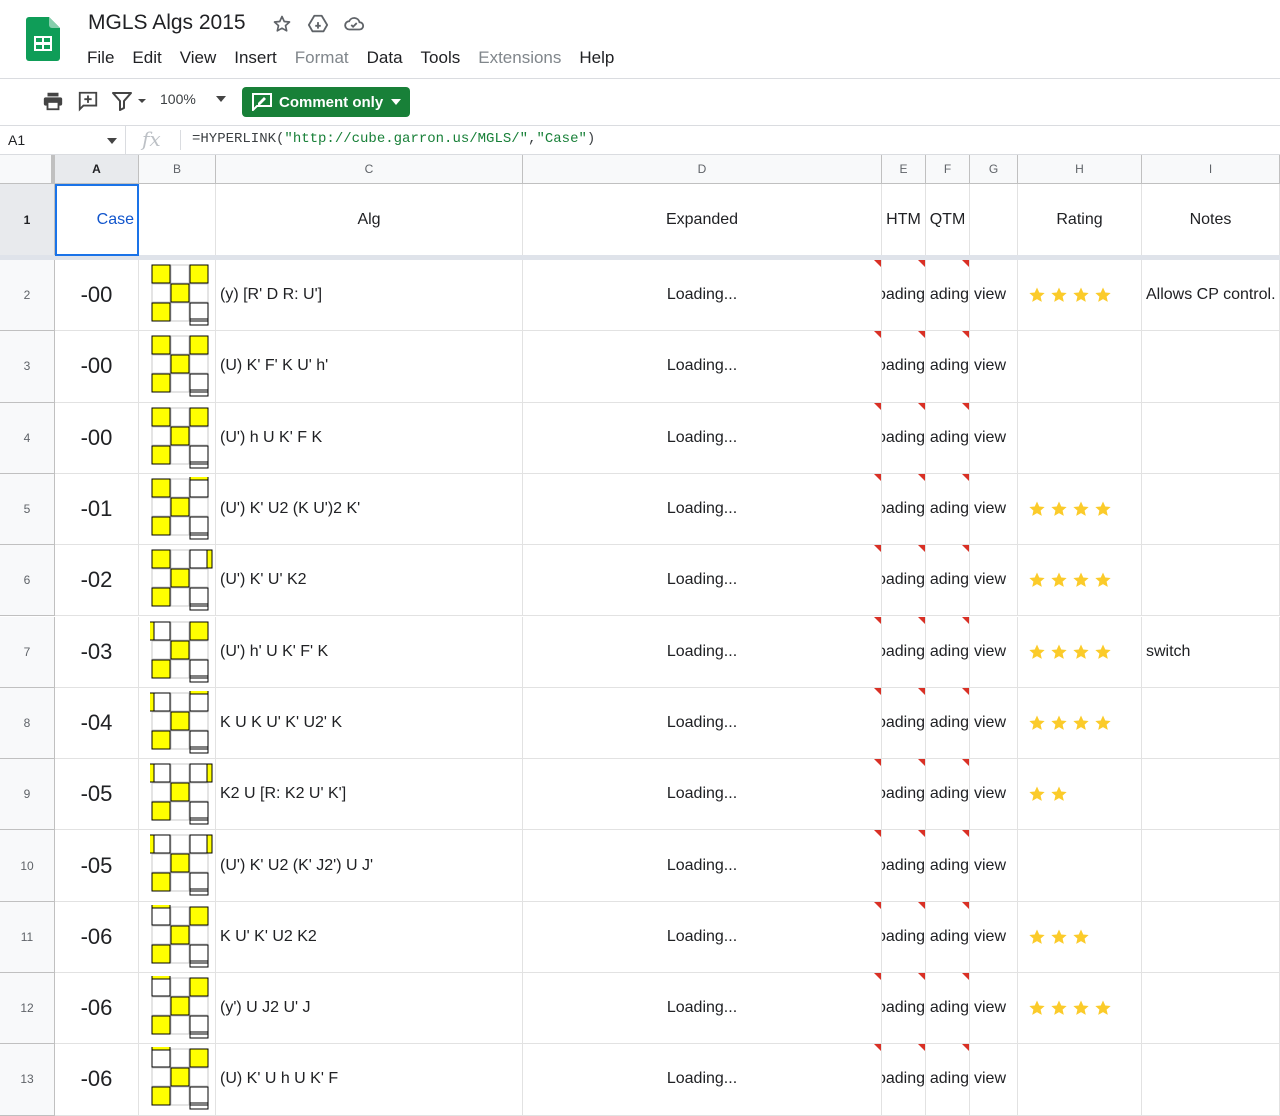 This screenshot has height=1116, width=1280. Describe the element at coordinates (88, 101) in the screenshot. I see `add-comment-icon` at that location.